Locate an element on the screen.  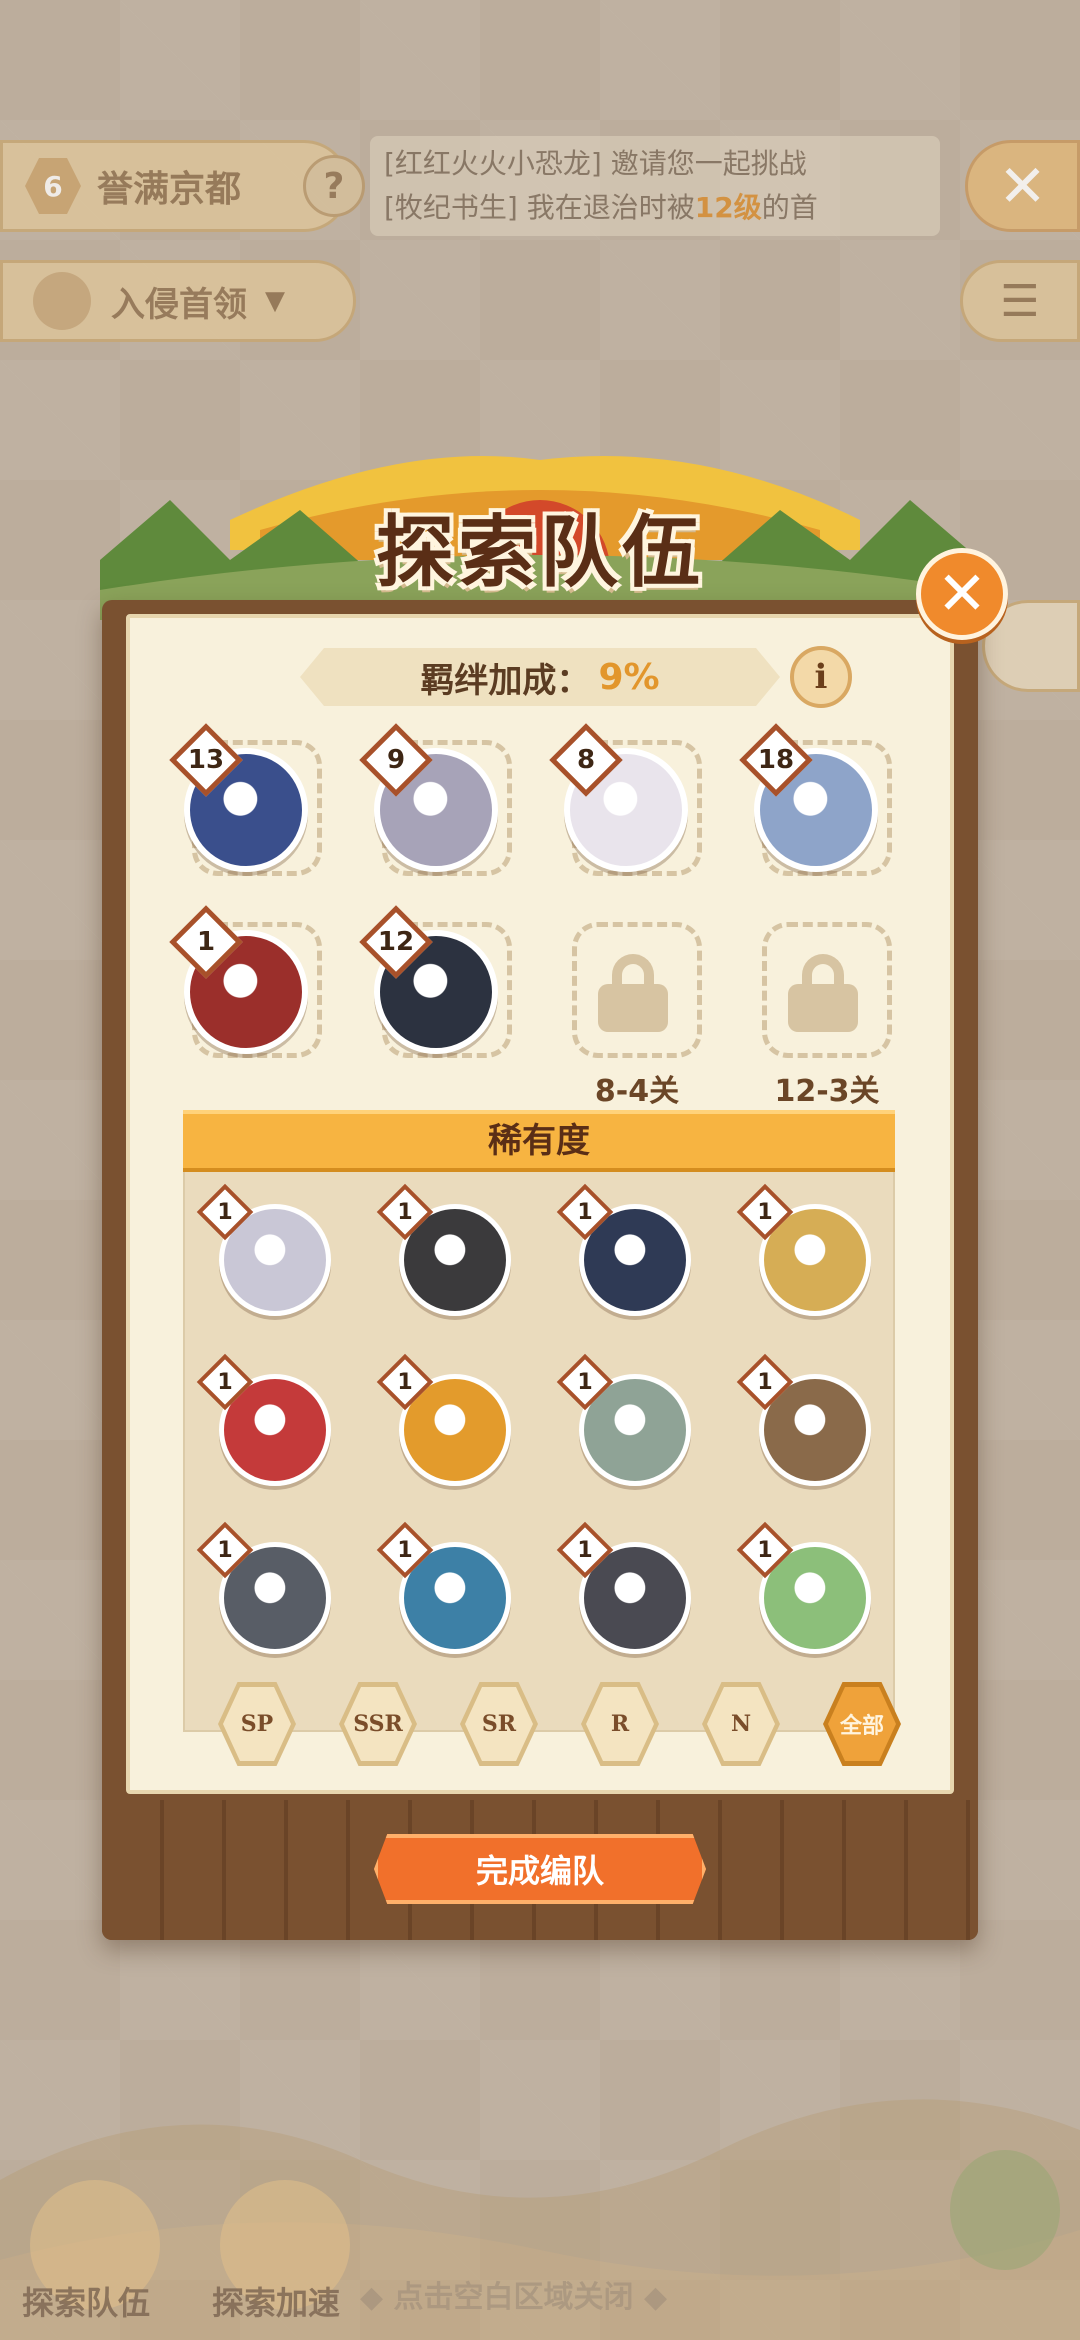
stage-title: 誉满京都 is located at coordinates (169, 189).